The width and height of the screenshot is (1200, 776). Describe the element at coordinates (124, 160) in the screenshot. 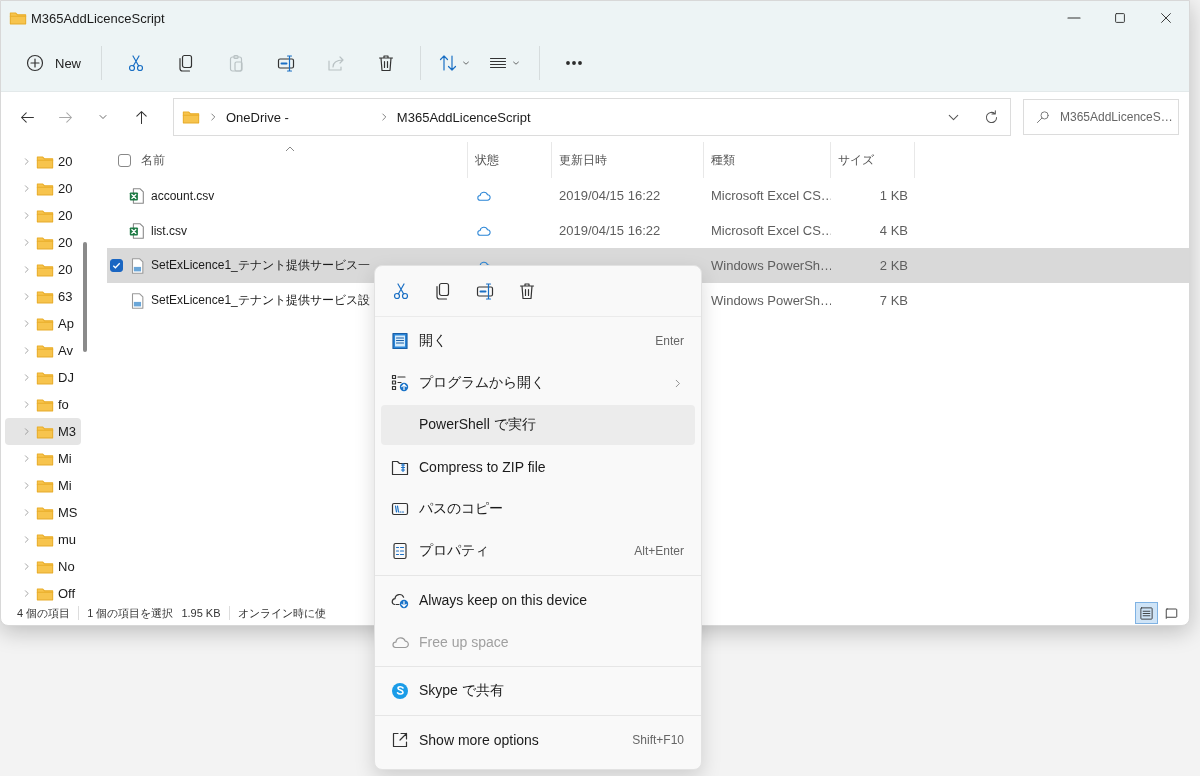

I see `select-all-checkbox` at that location.